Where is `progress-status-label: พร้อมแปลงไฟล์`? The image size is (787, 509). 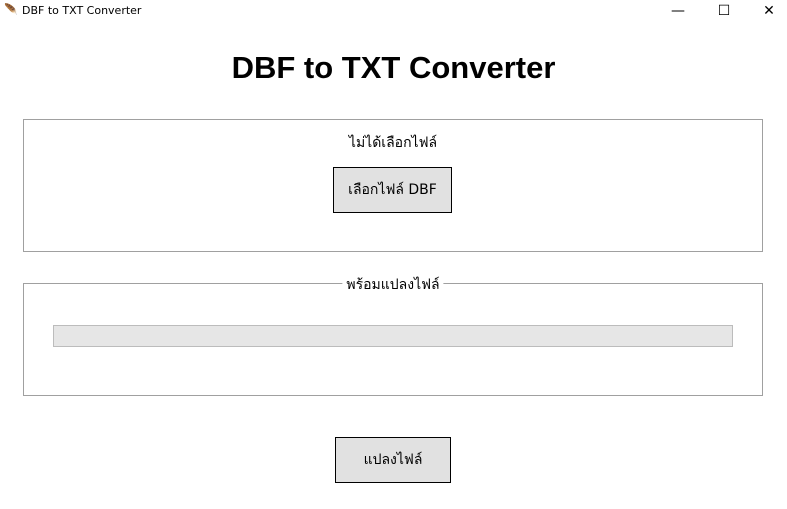
progress-status-label: พร้อมแปลงไฟล์ is located at coordinates (393, 285).